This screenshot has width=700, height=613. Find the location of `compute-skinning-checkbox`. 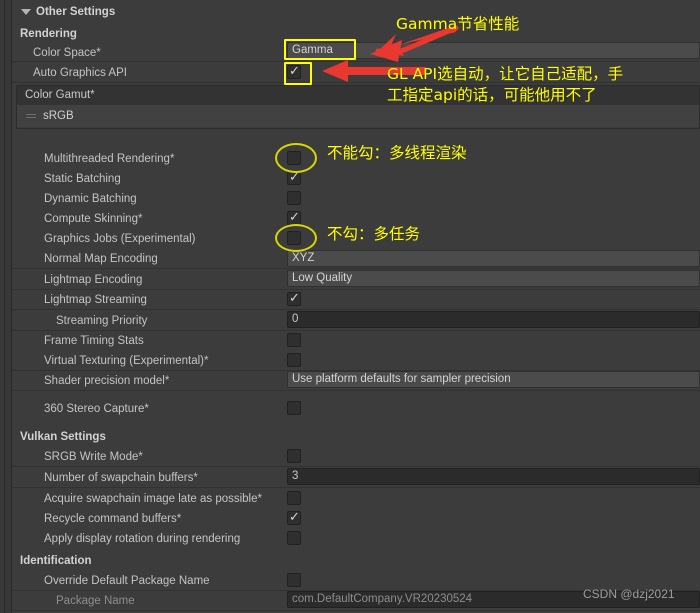

compute-skinning-checkbox is located at coordinates (294, 217).